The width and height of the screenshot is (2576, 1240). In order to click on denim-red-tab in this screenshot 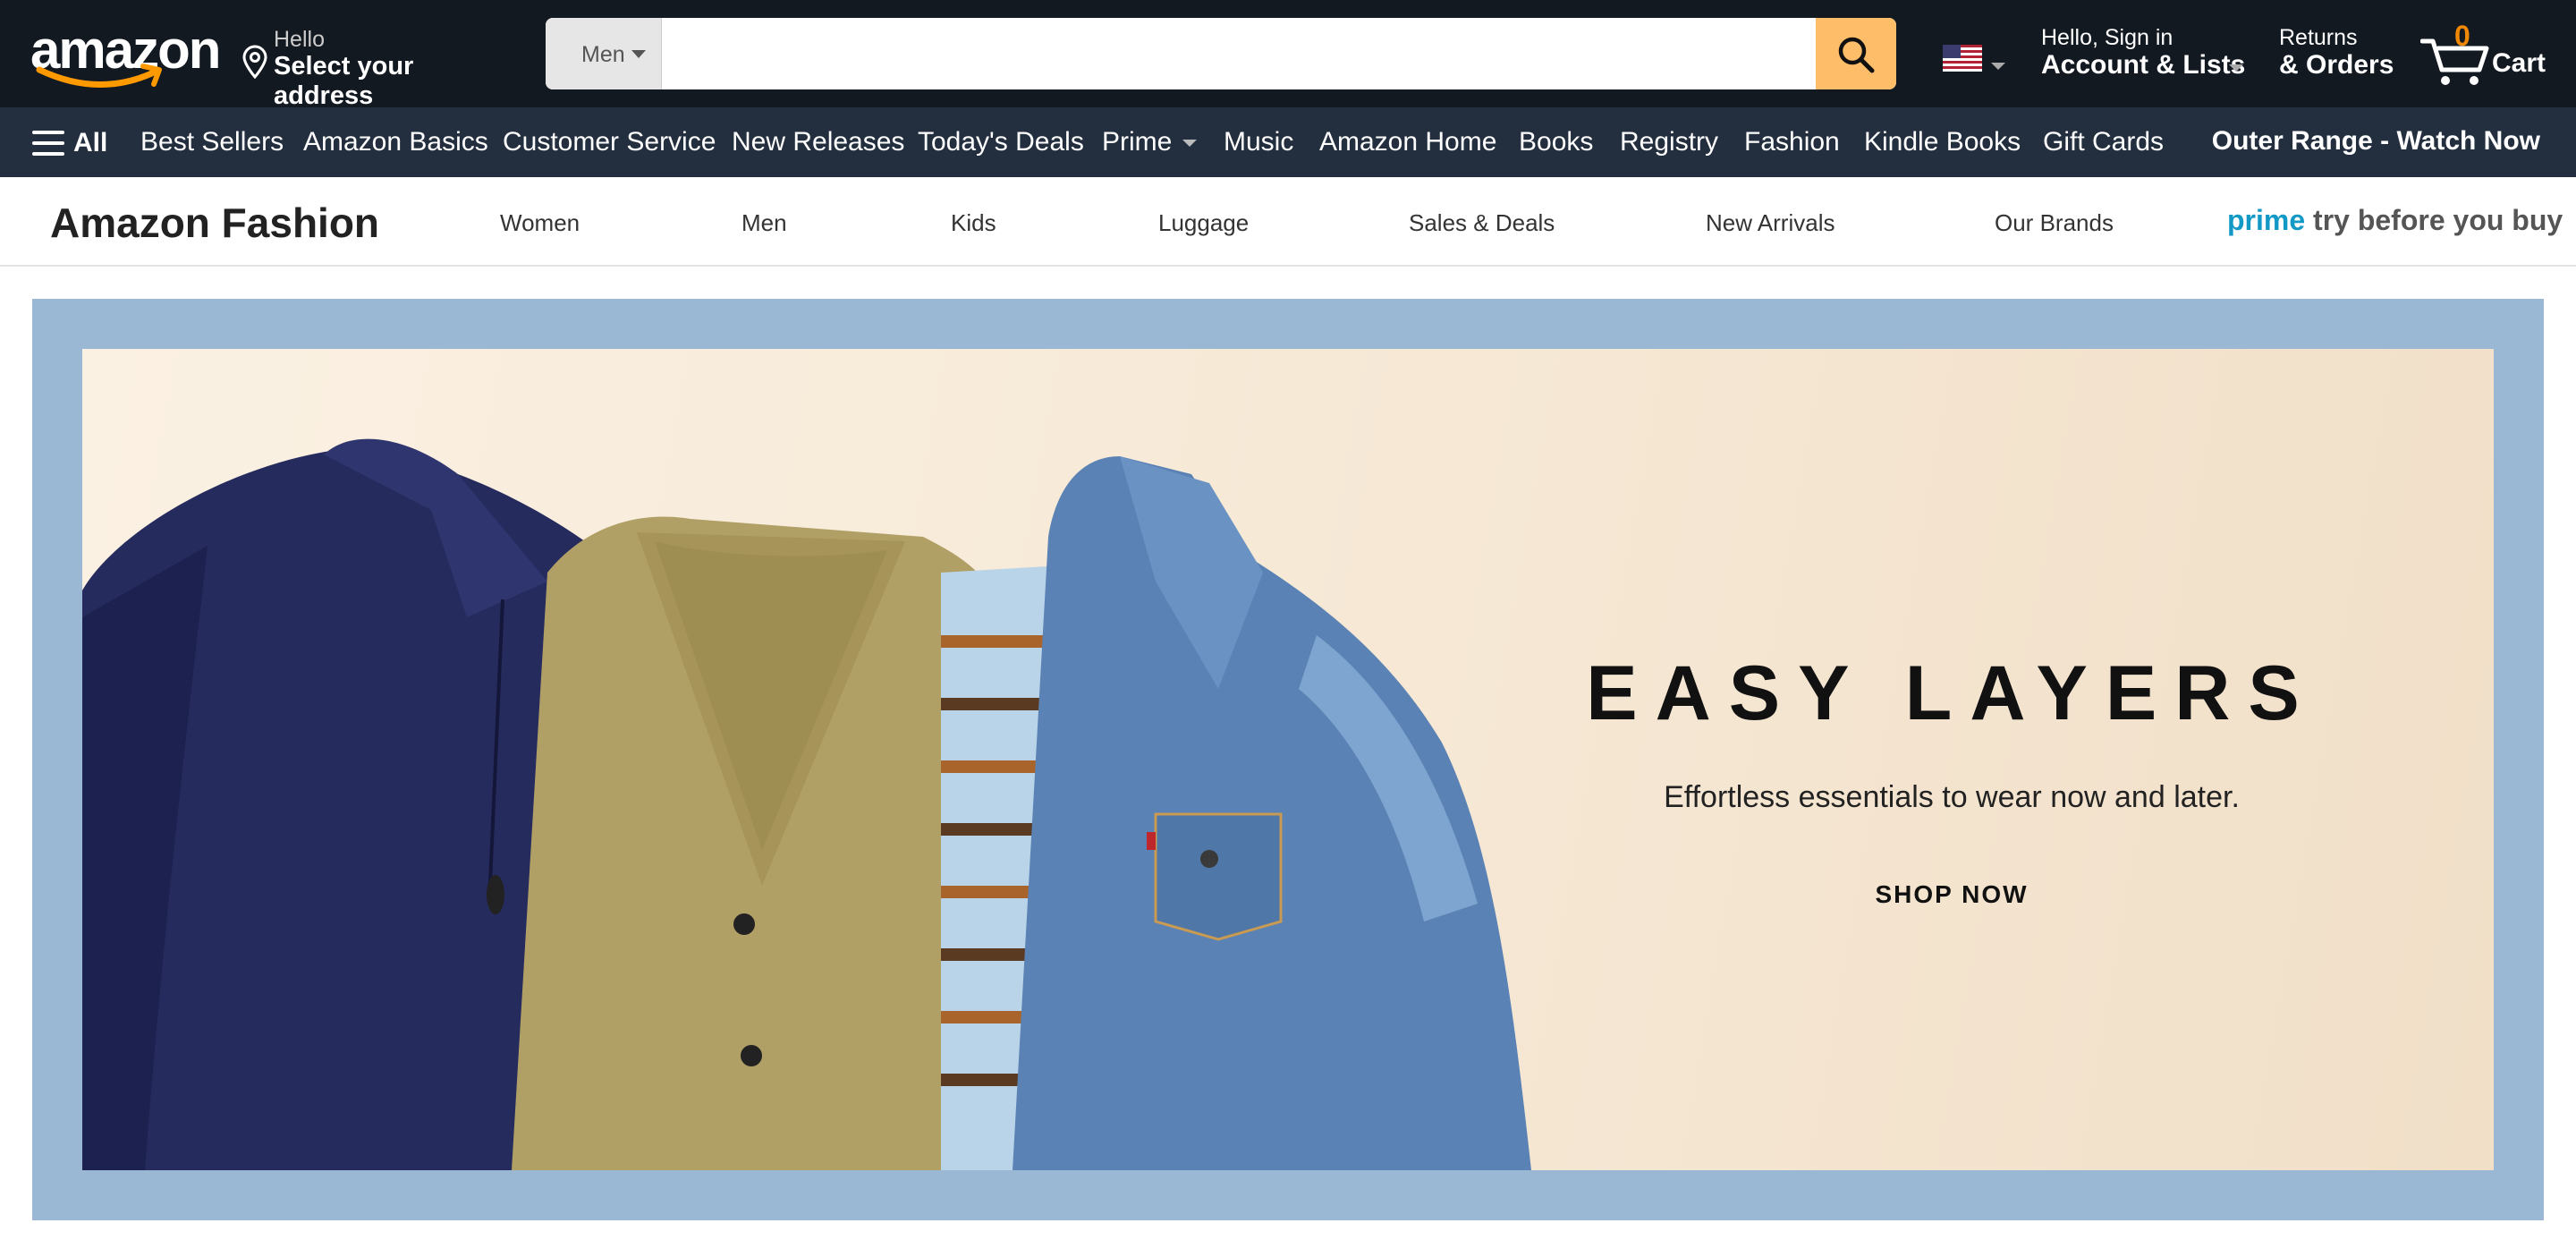, I will do `click(1151, 841)`.